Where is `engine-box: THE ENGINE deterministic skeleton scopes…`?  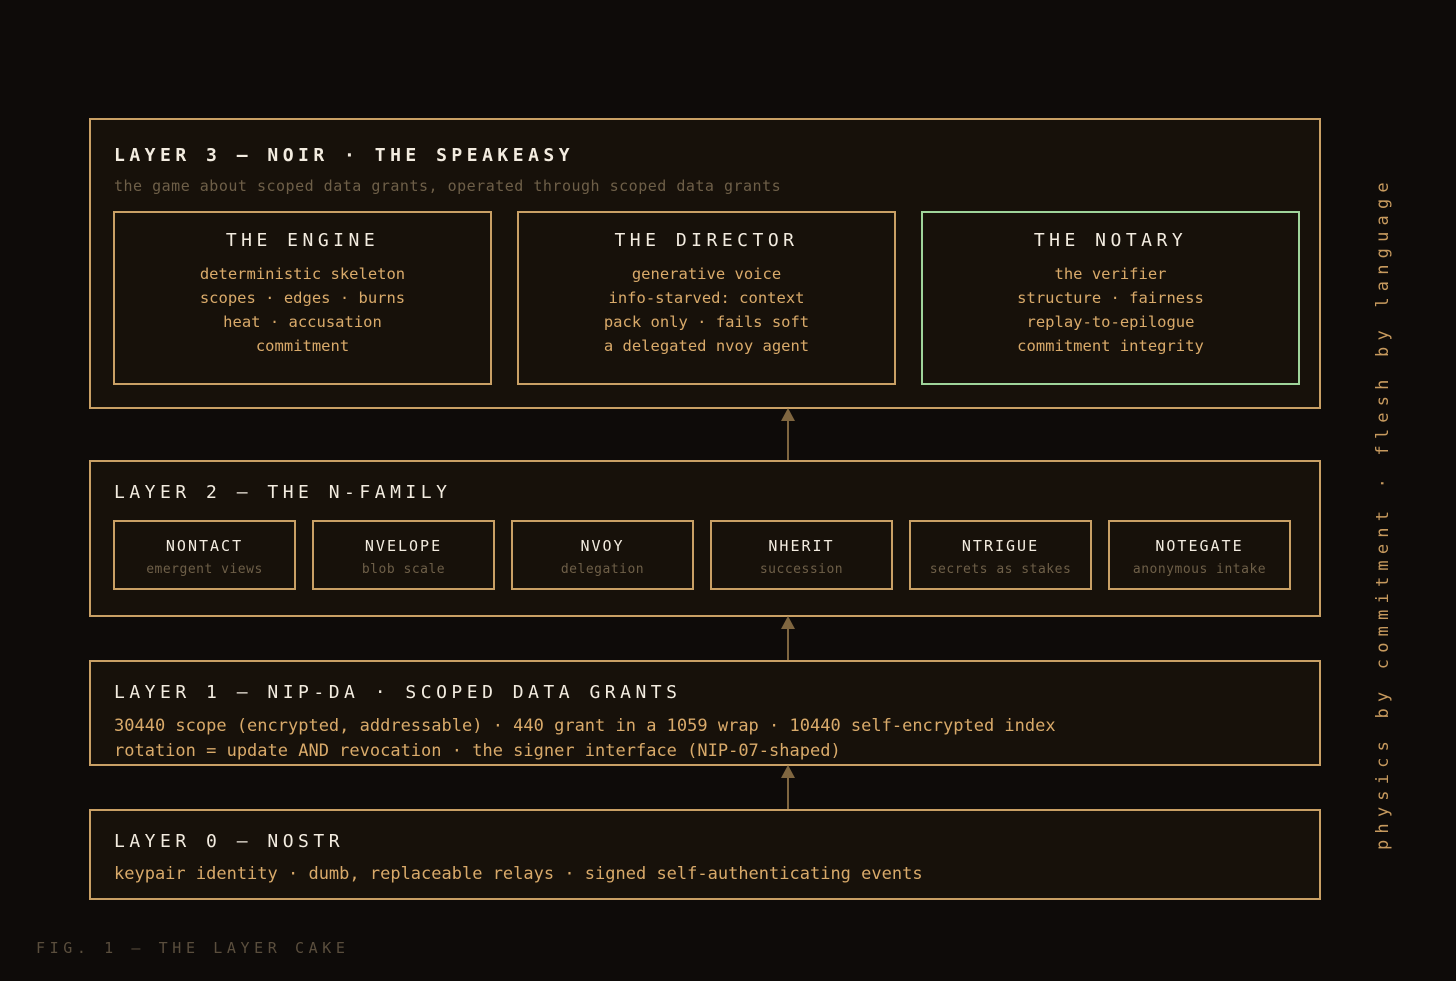
engine-box: THE ENGINE deterministic skeleton scopes… is located at coordinates (302, 298).